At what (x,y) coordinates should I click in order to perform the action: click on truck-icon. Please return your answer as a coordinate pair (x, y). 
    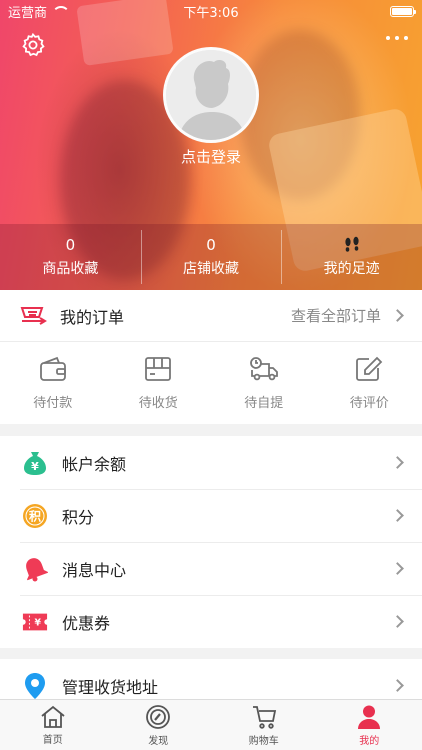
    Looking at the image, I should click on (263, 368).